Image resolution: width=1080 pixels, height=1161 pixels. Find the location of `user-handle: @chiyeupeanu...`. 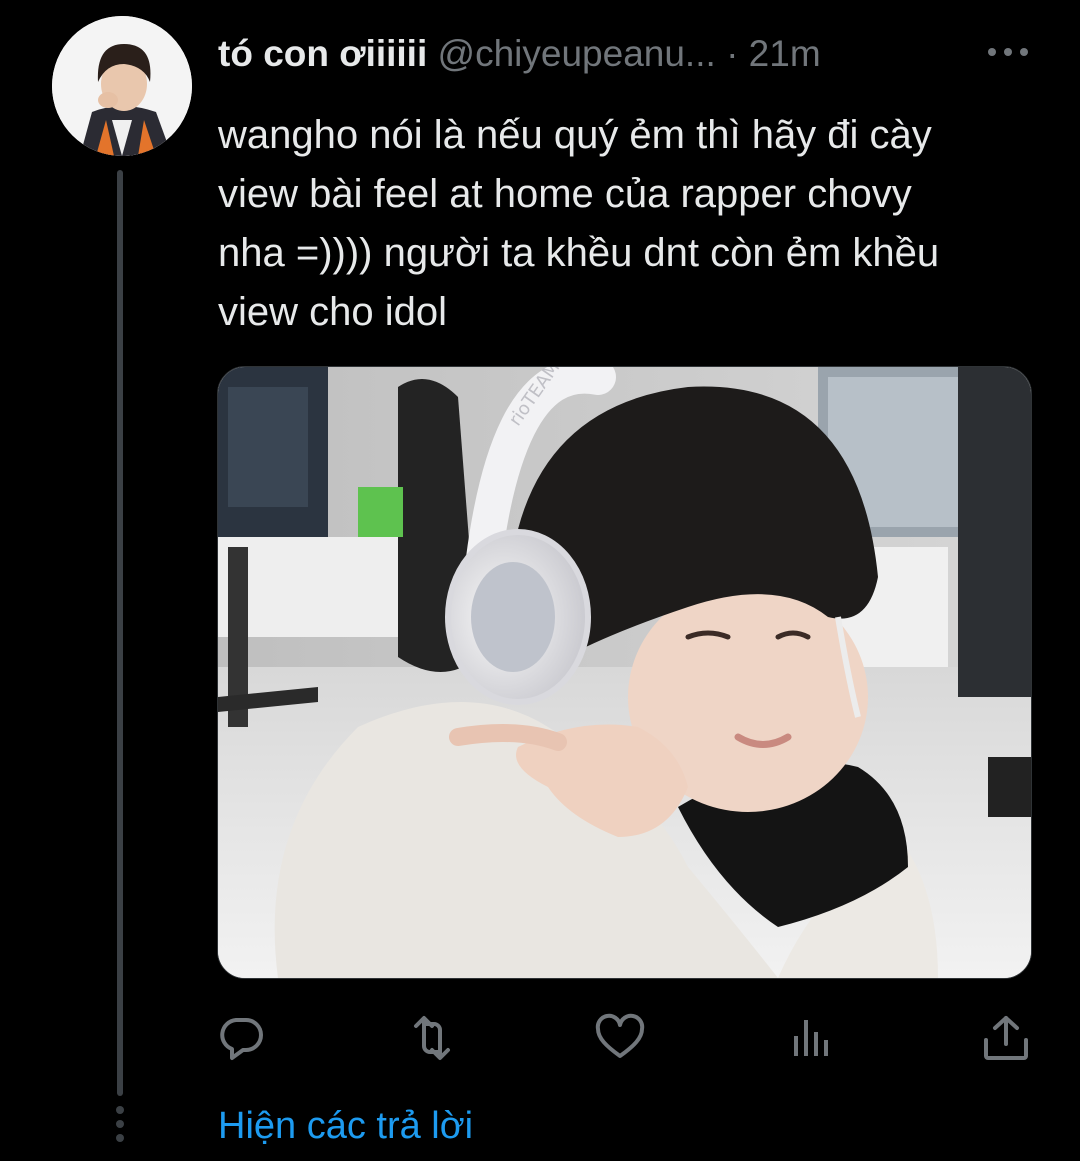

user-handle: @chiyeupeanu... is located at coordinates (577, 53).